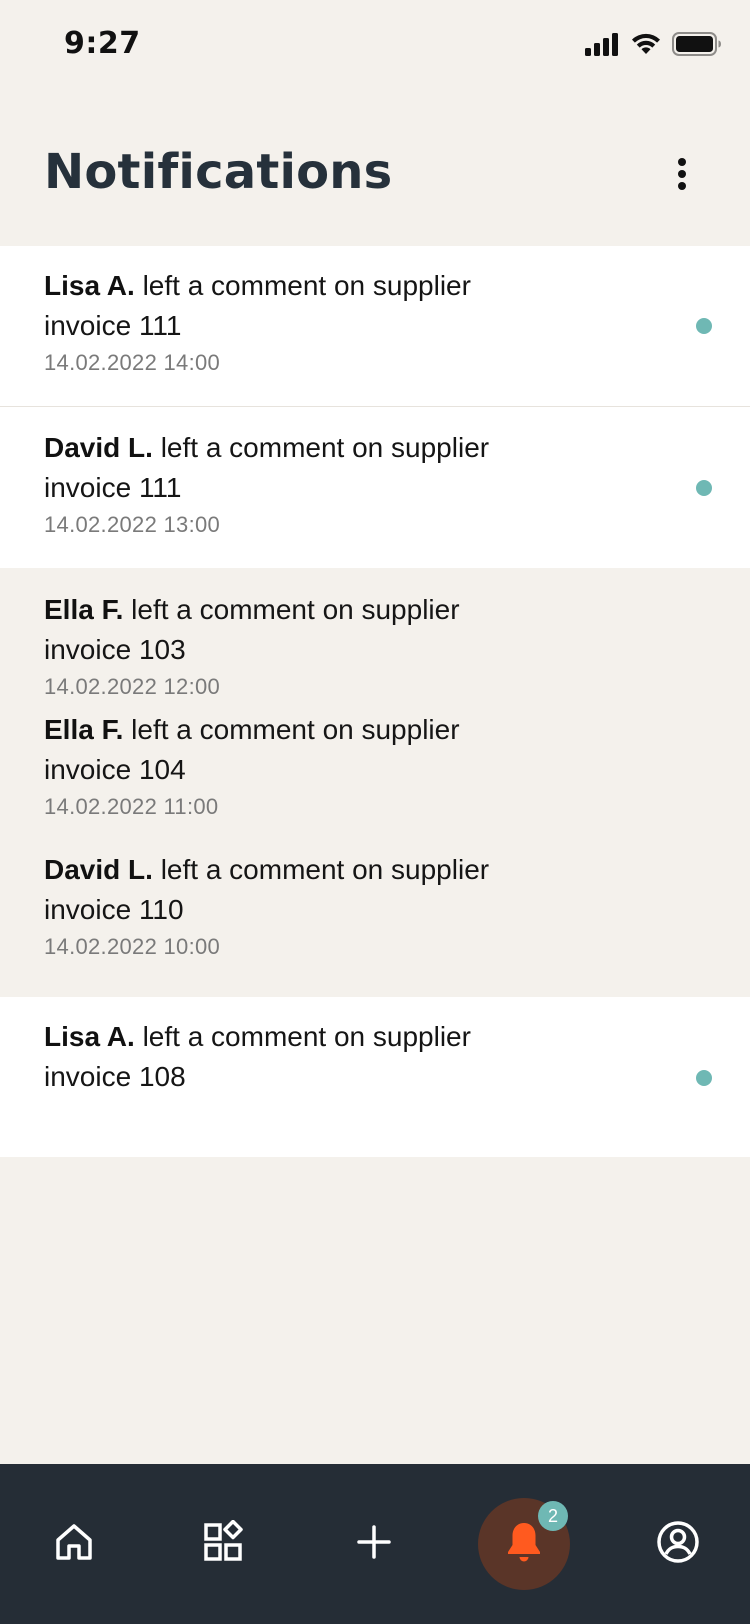 The image size is (750, 1624). I want to click on notification-time: 14.02.2022 11:00, so click(131, 806).